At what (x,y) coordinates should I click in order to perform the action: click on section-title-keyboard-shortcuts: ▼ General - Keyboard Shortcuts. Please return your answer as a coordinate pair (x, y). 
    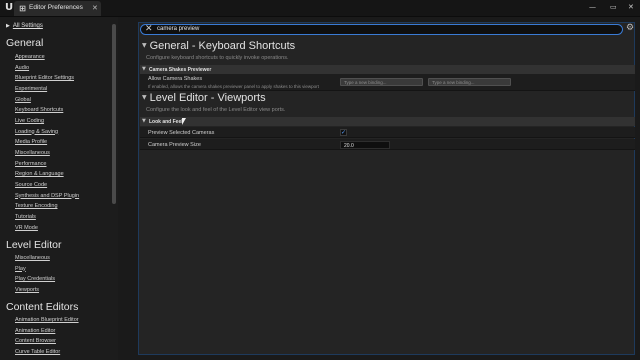
    Looking at the image, I should click on (218, 46).